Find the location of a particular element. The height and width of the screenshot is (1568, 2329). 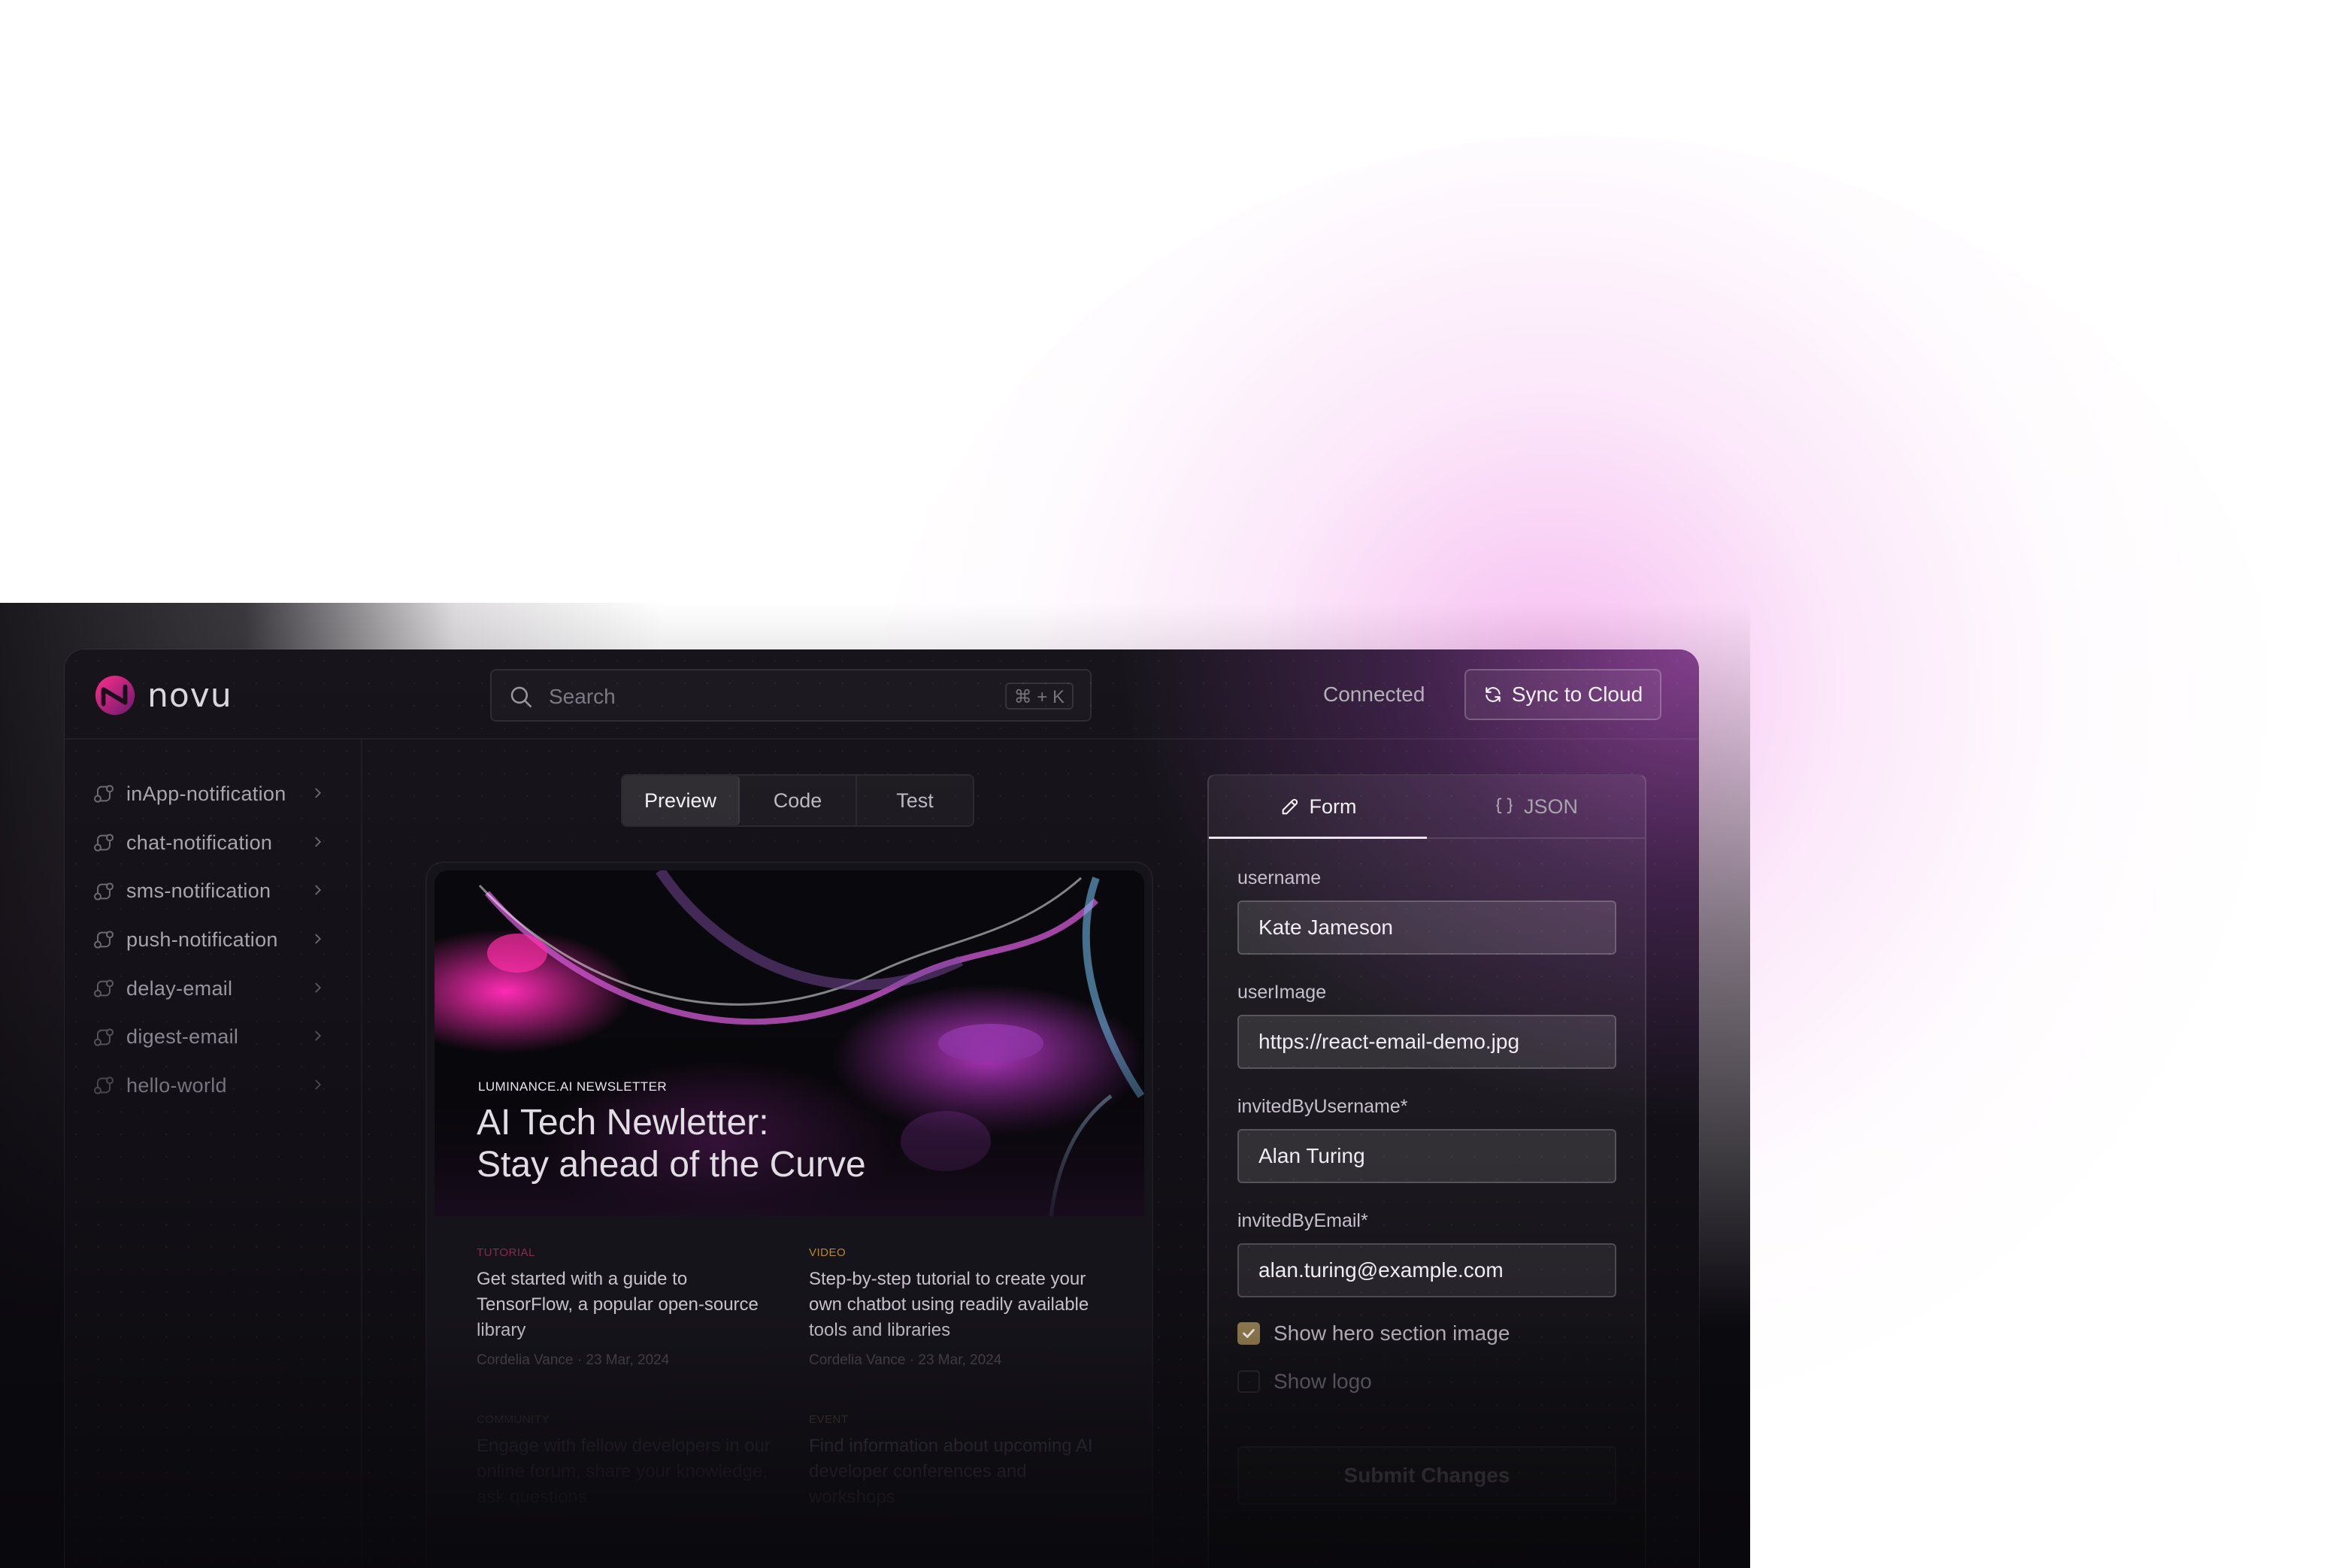

search-input is located at coordinates (759, 697).